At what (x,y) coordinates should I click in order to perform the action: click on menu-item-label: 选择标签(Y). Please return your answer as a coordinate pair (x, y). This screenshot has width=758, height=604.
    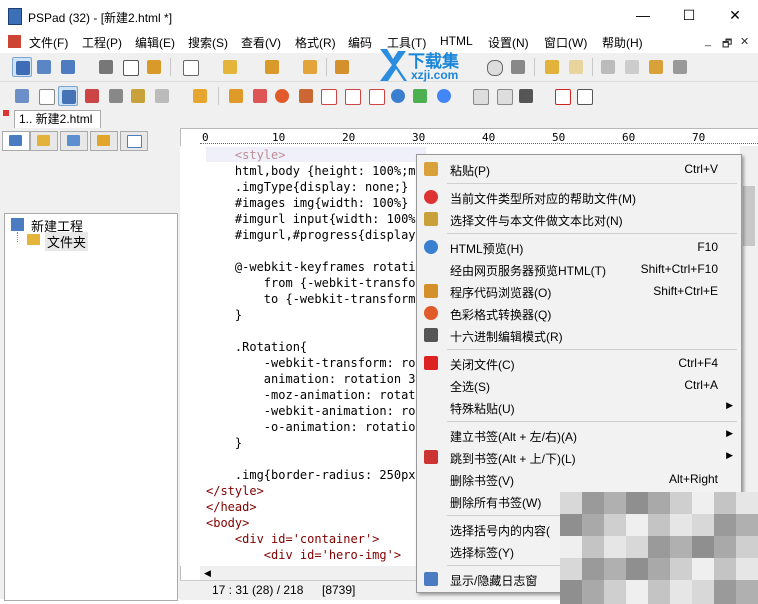
    Looking at the image, I should click on (482, 553).